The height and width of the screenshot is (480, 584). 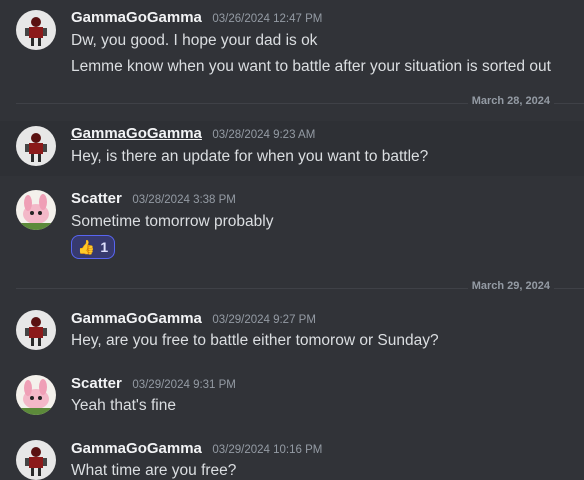 I want to click on date-divider: March 29, 2024, so click(x=300, y=286).